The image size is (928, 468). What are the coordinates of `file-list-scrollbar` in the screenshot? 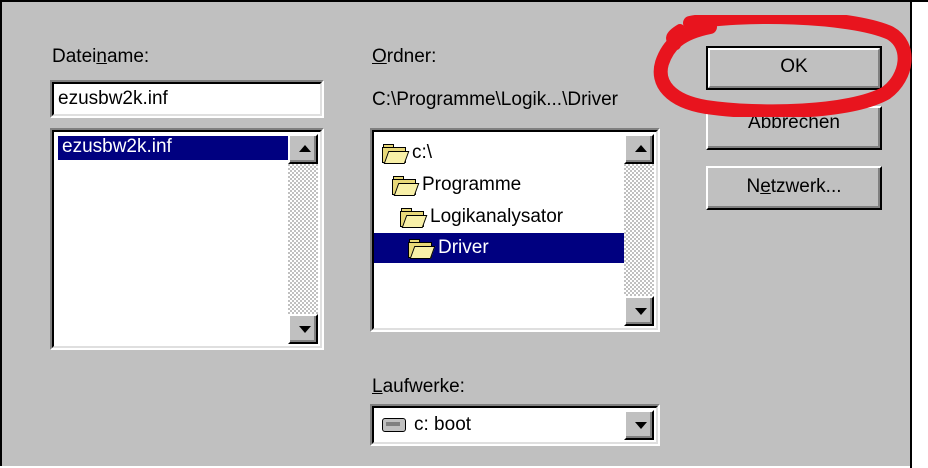 It's located at (303, 239).